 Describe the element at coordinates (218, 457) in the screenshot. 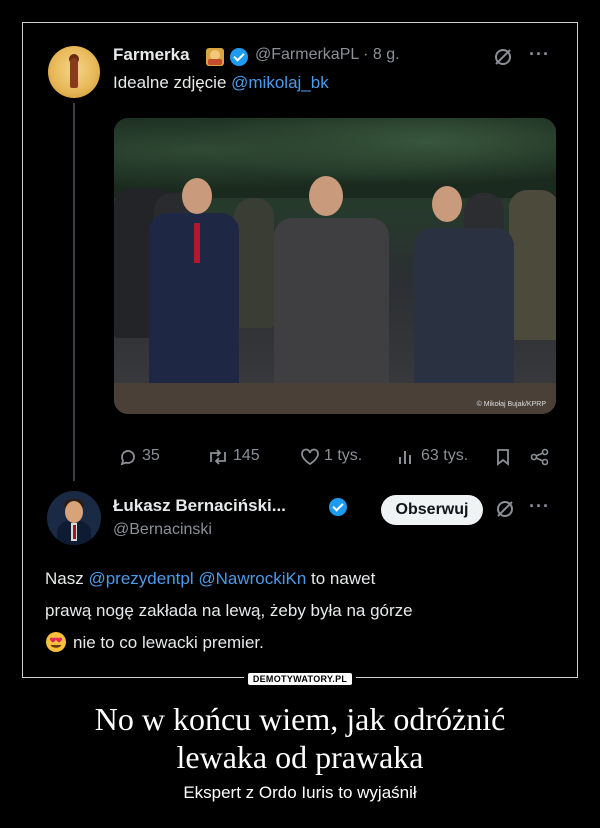

I see `retweet-icon` at that location.